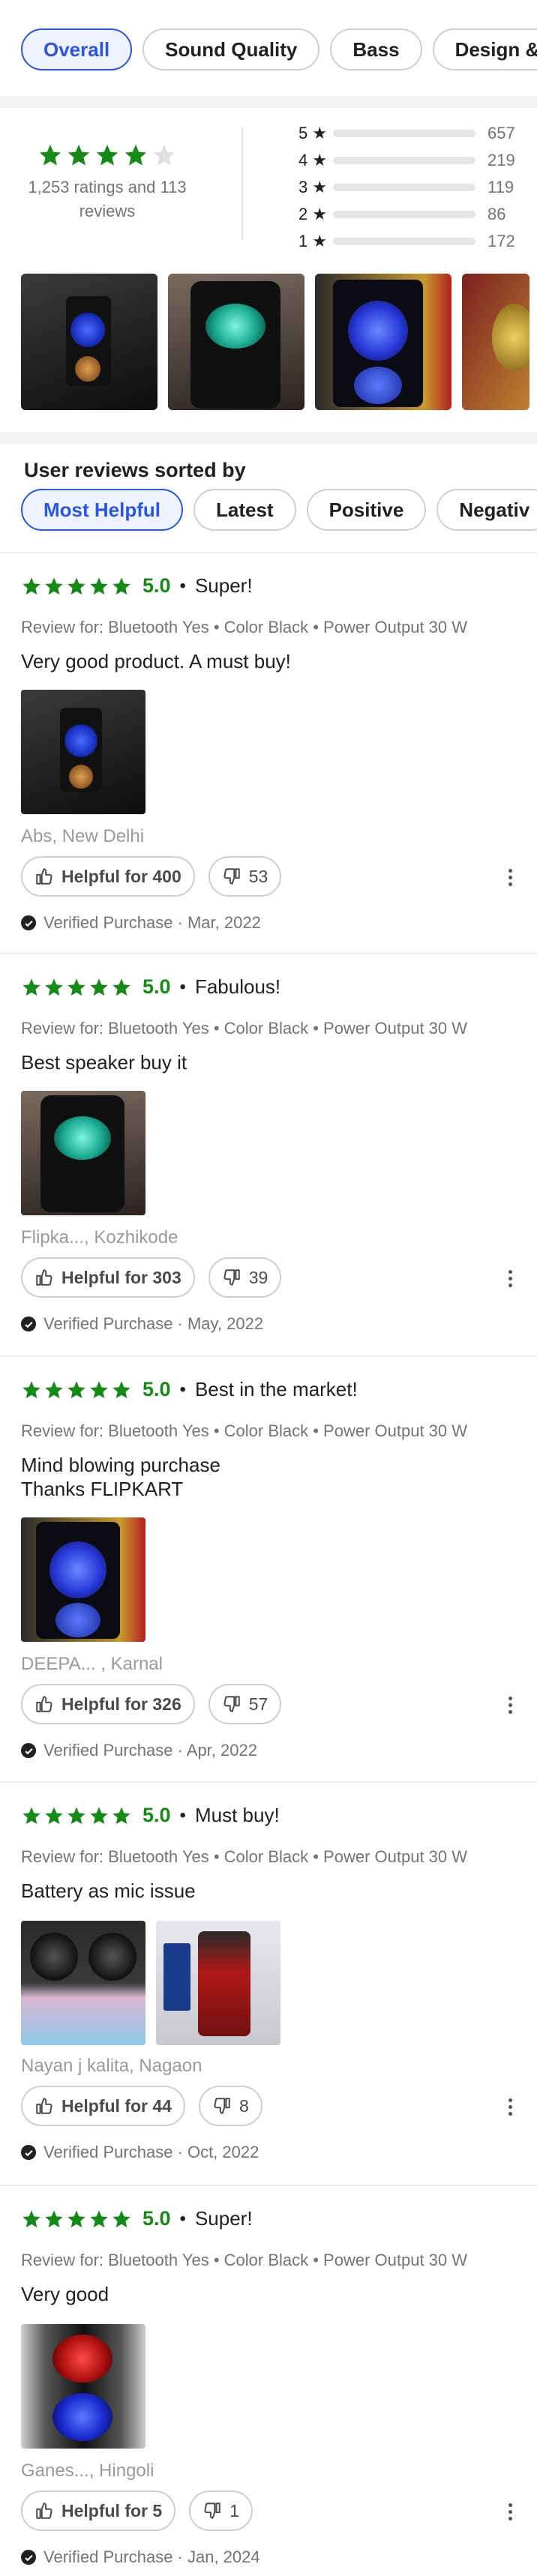 The image size is (537, 2576). I want to click on review-header: 5.0 • Fabulous!, so click(150, 987).